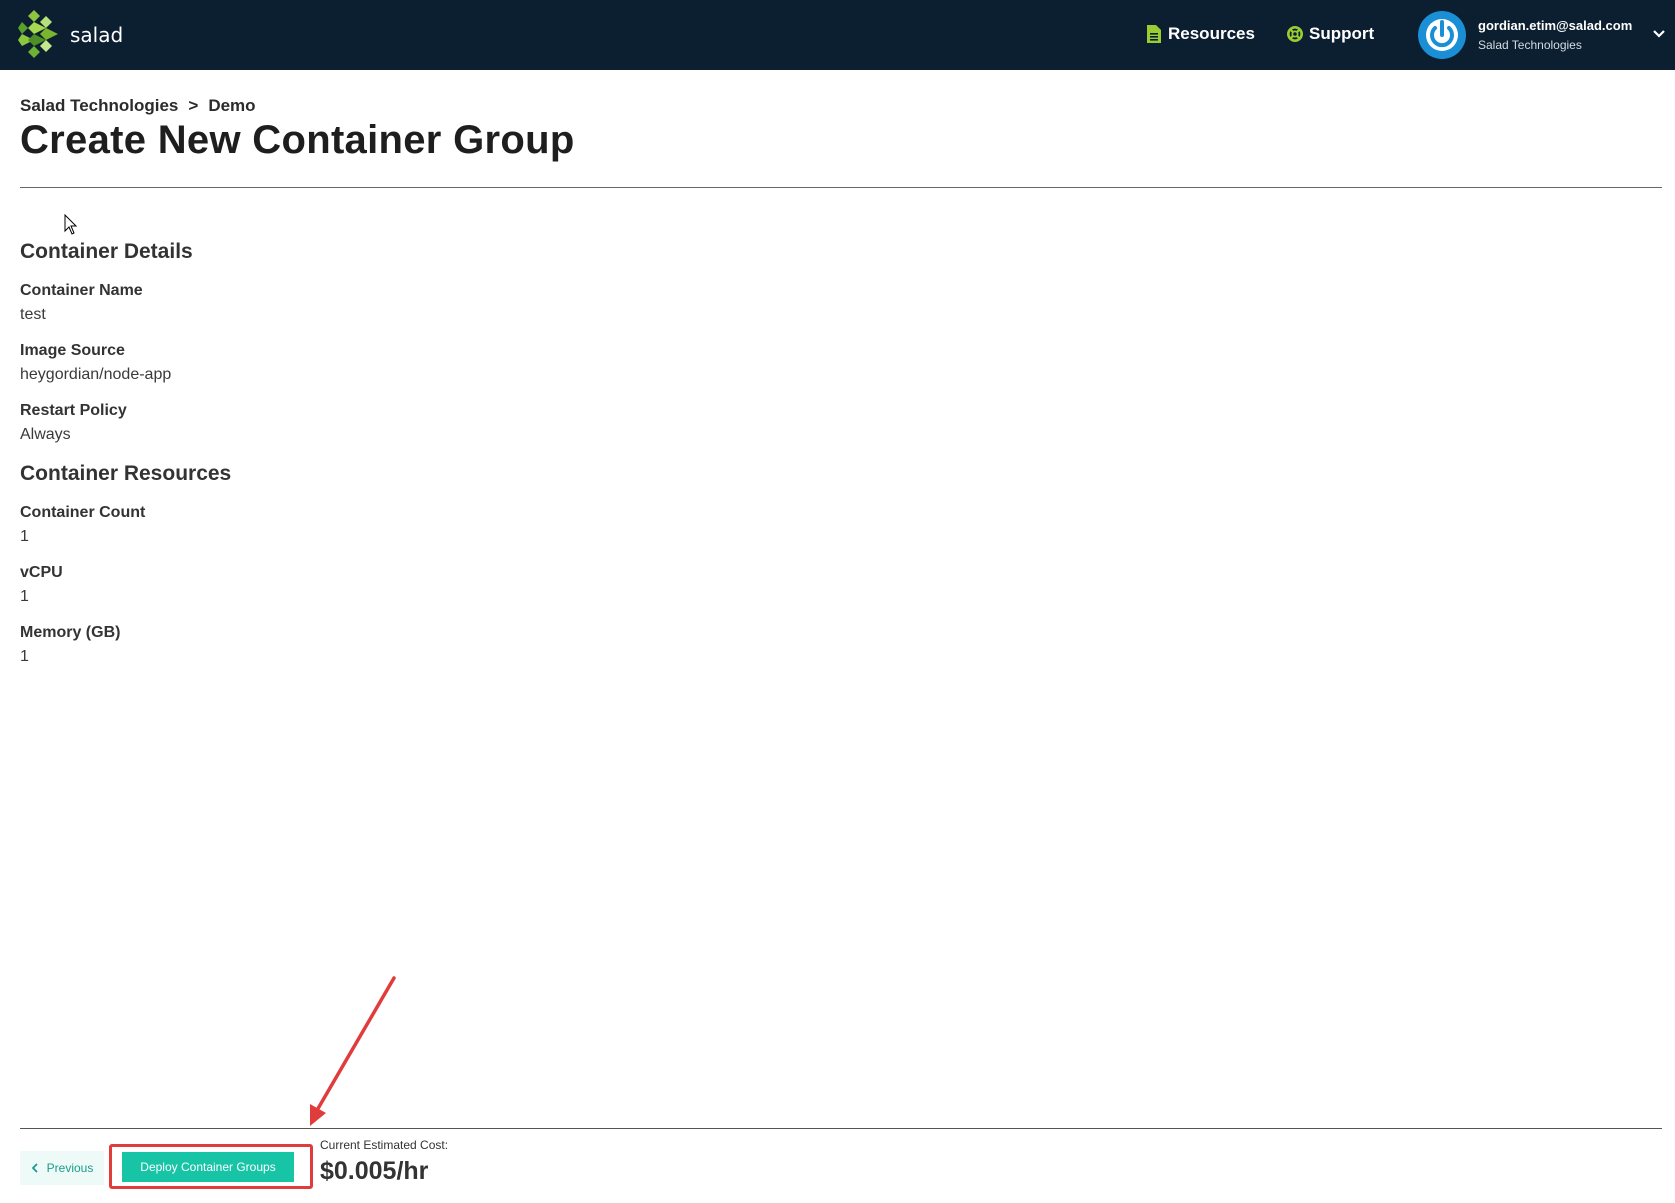 The height and width of the screenshot is (1203, 1675). I want to click on mouse-cursor-icon, so click(71, 224).